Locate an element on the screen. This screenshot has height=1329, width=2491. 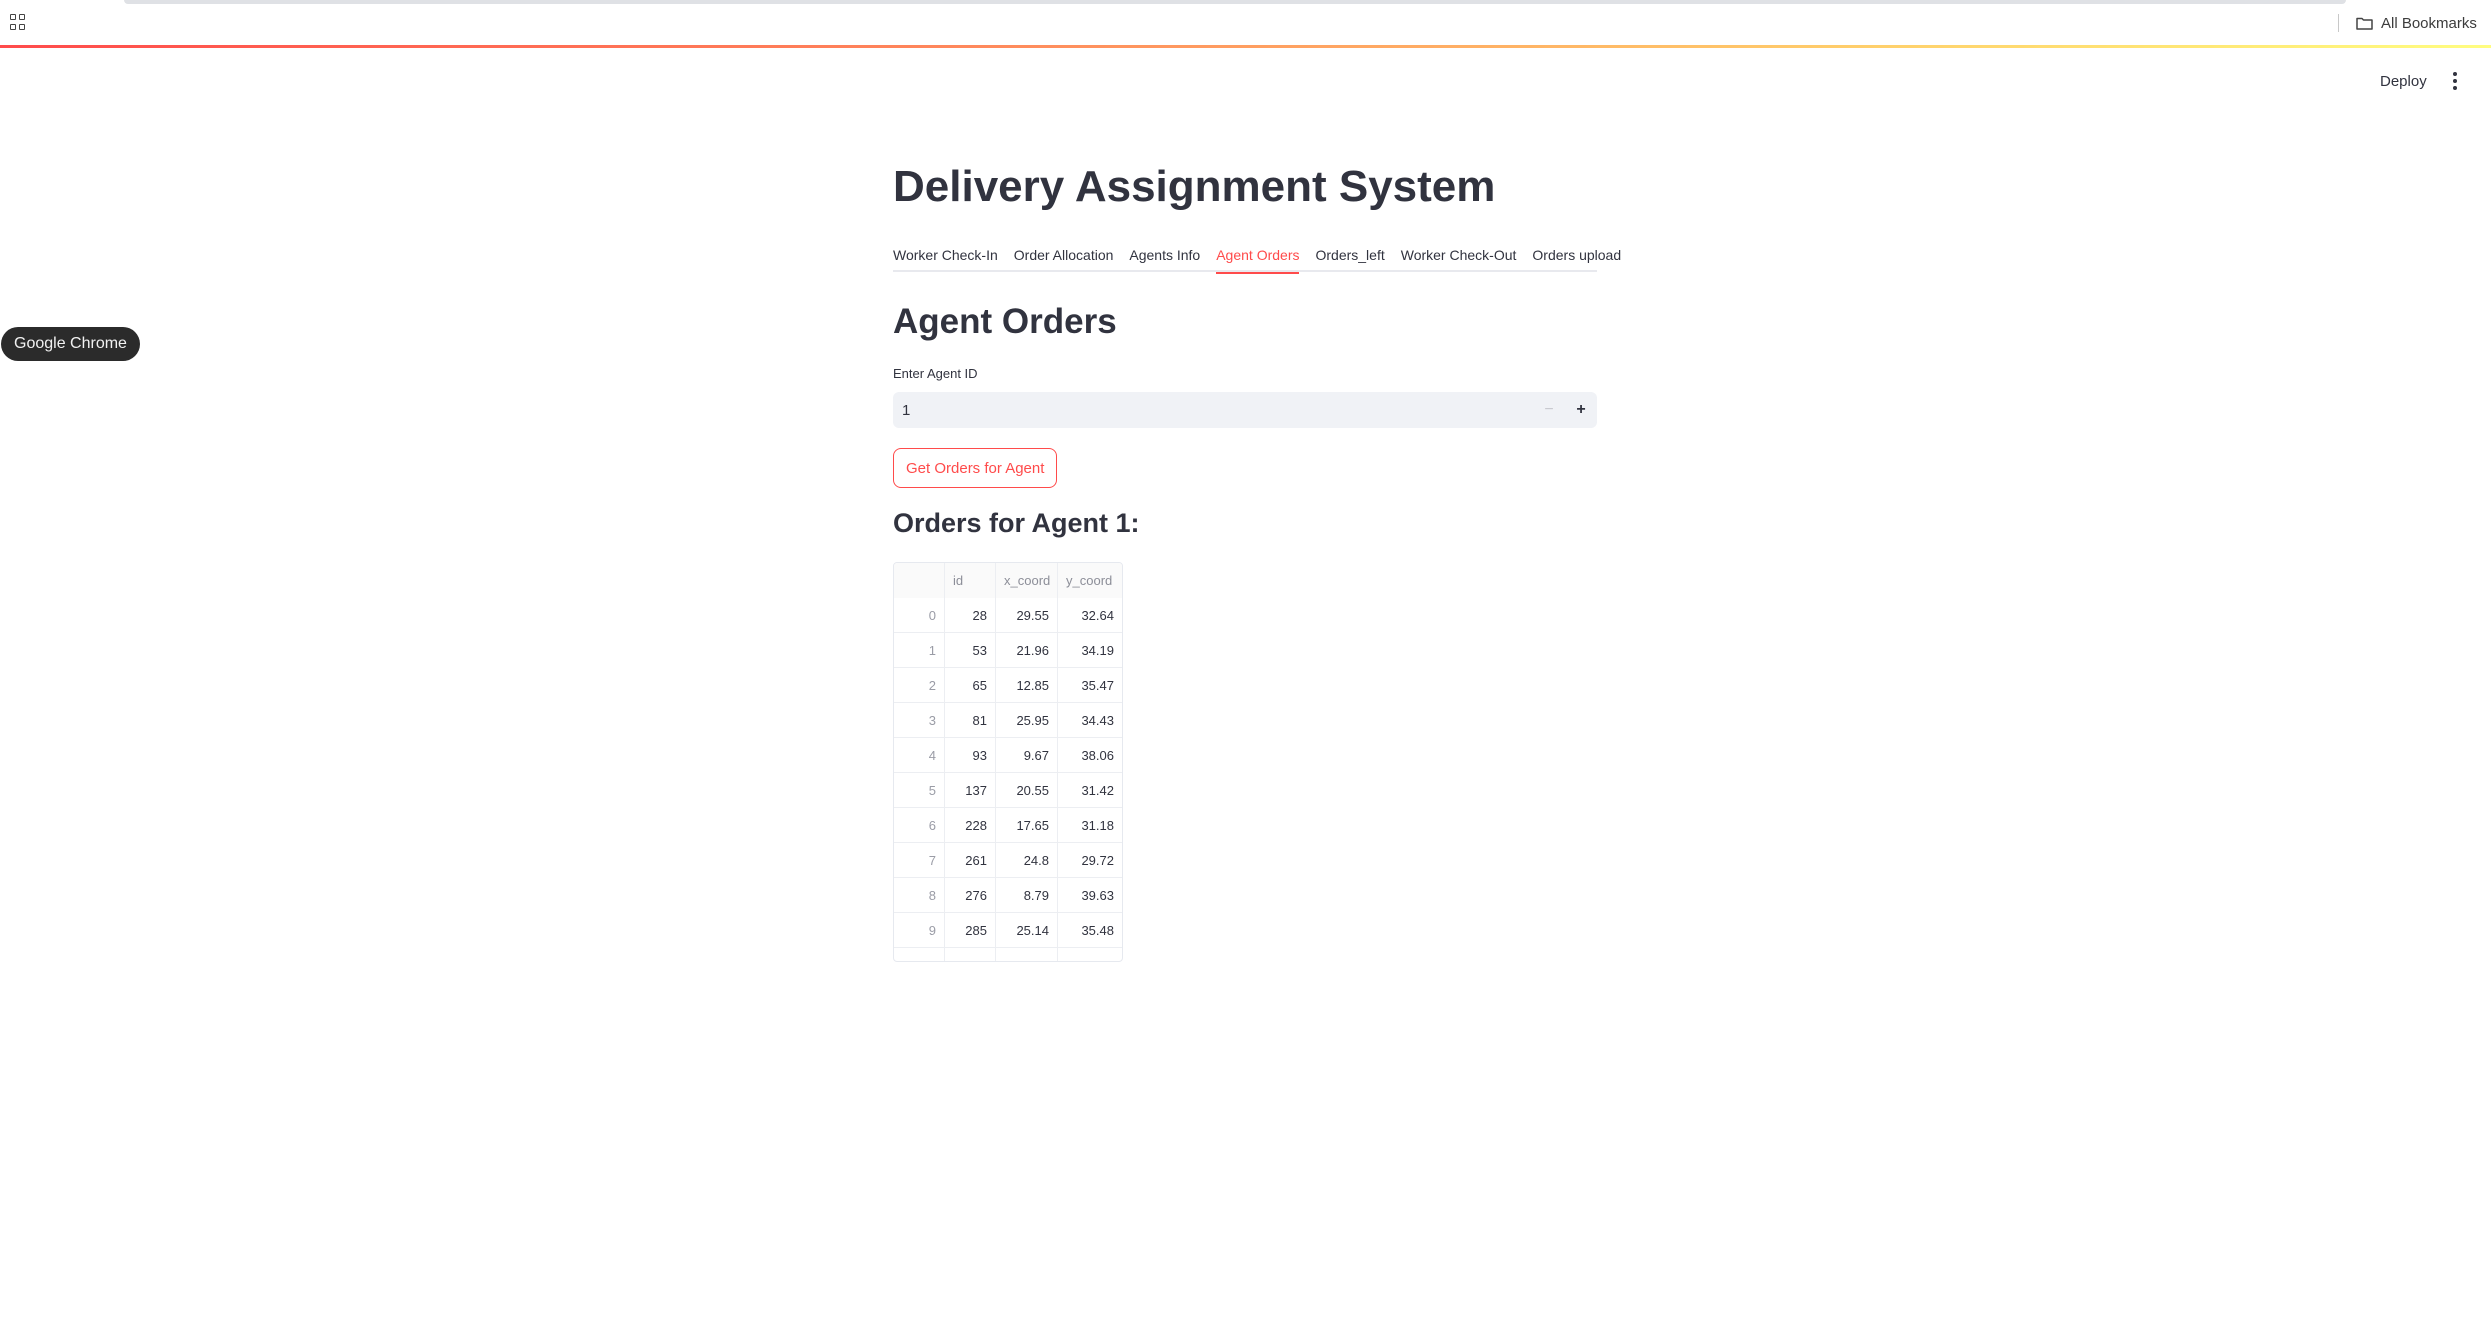
id-cell: 81 is located at coordinates (970, 720).